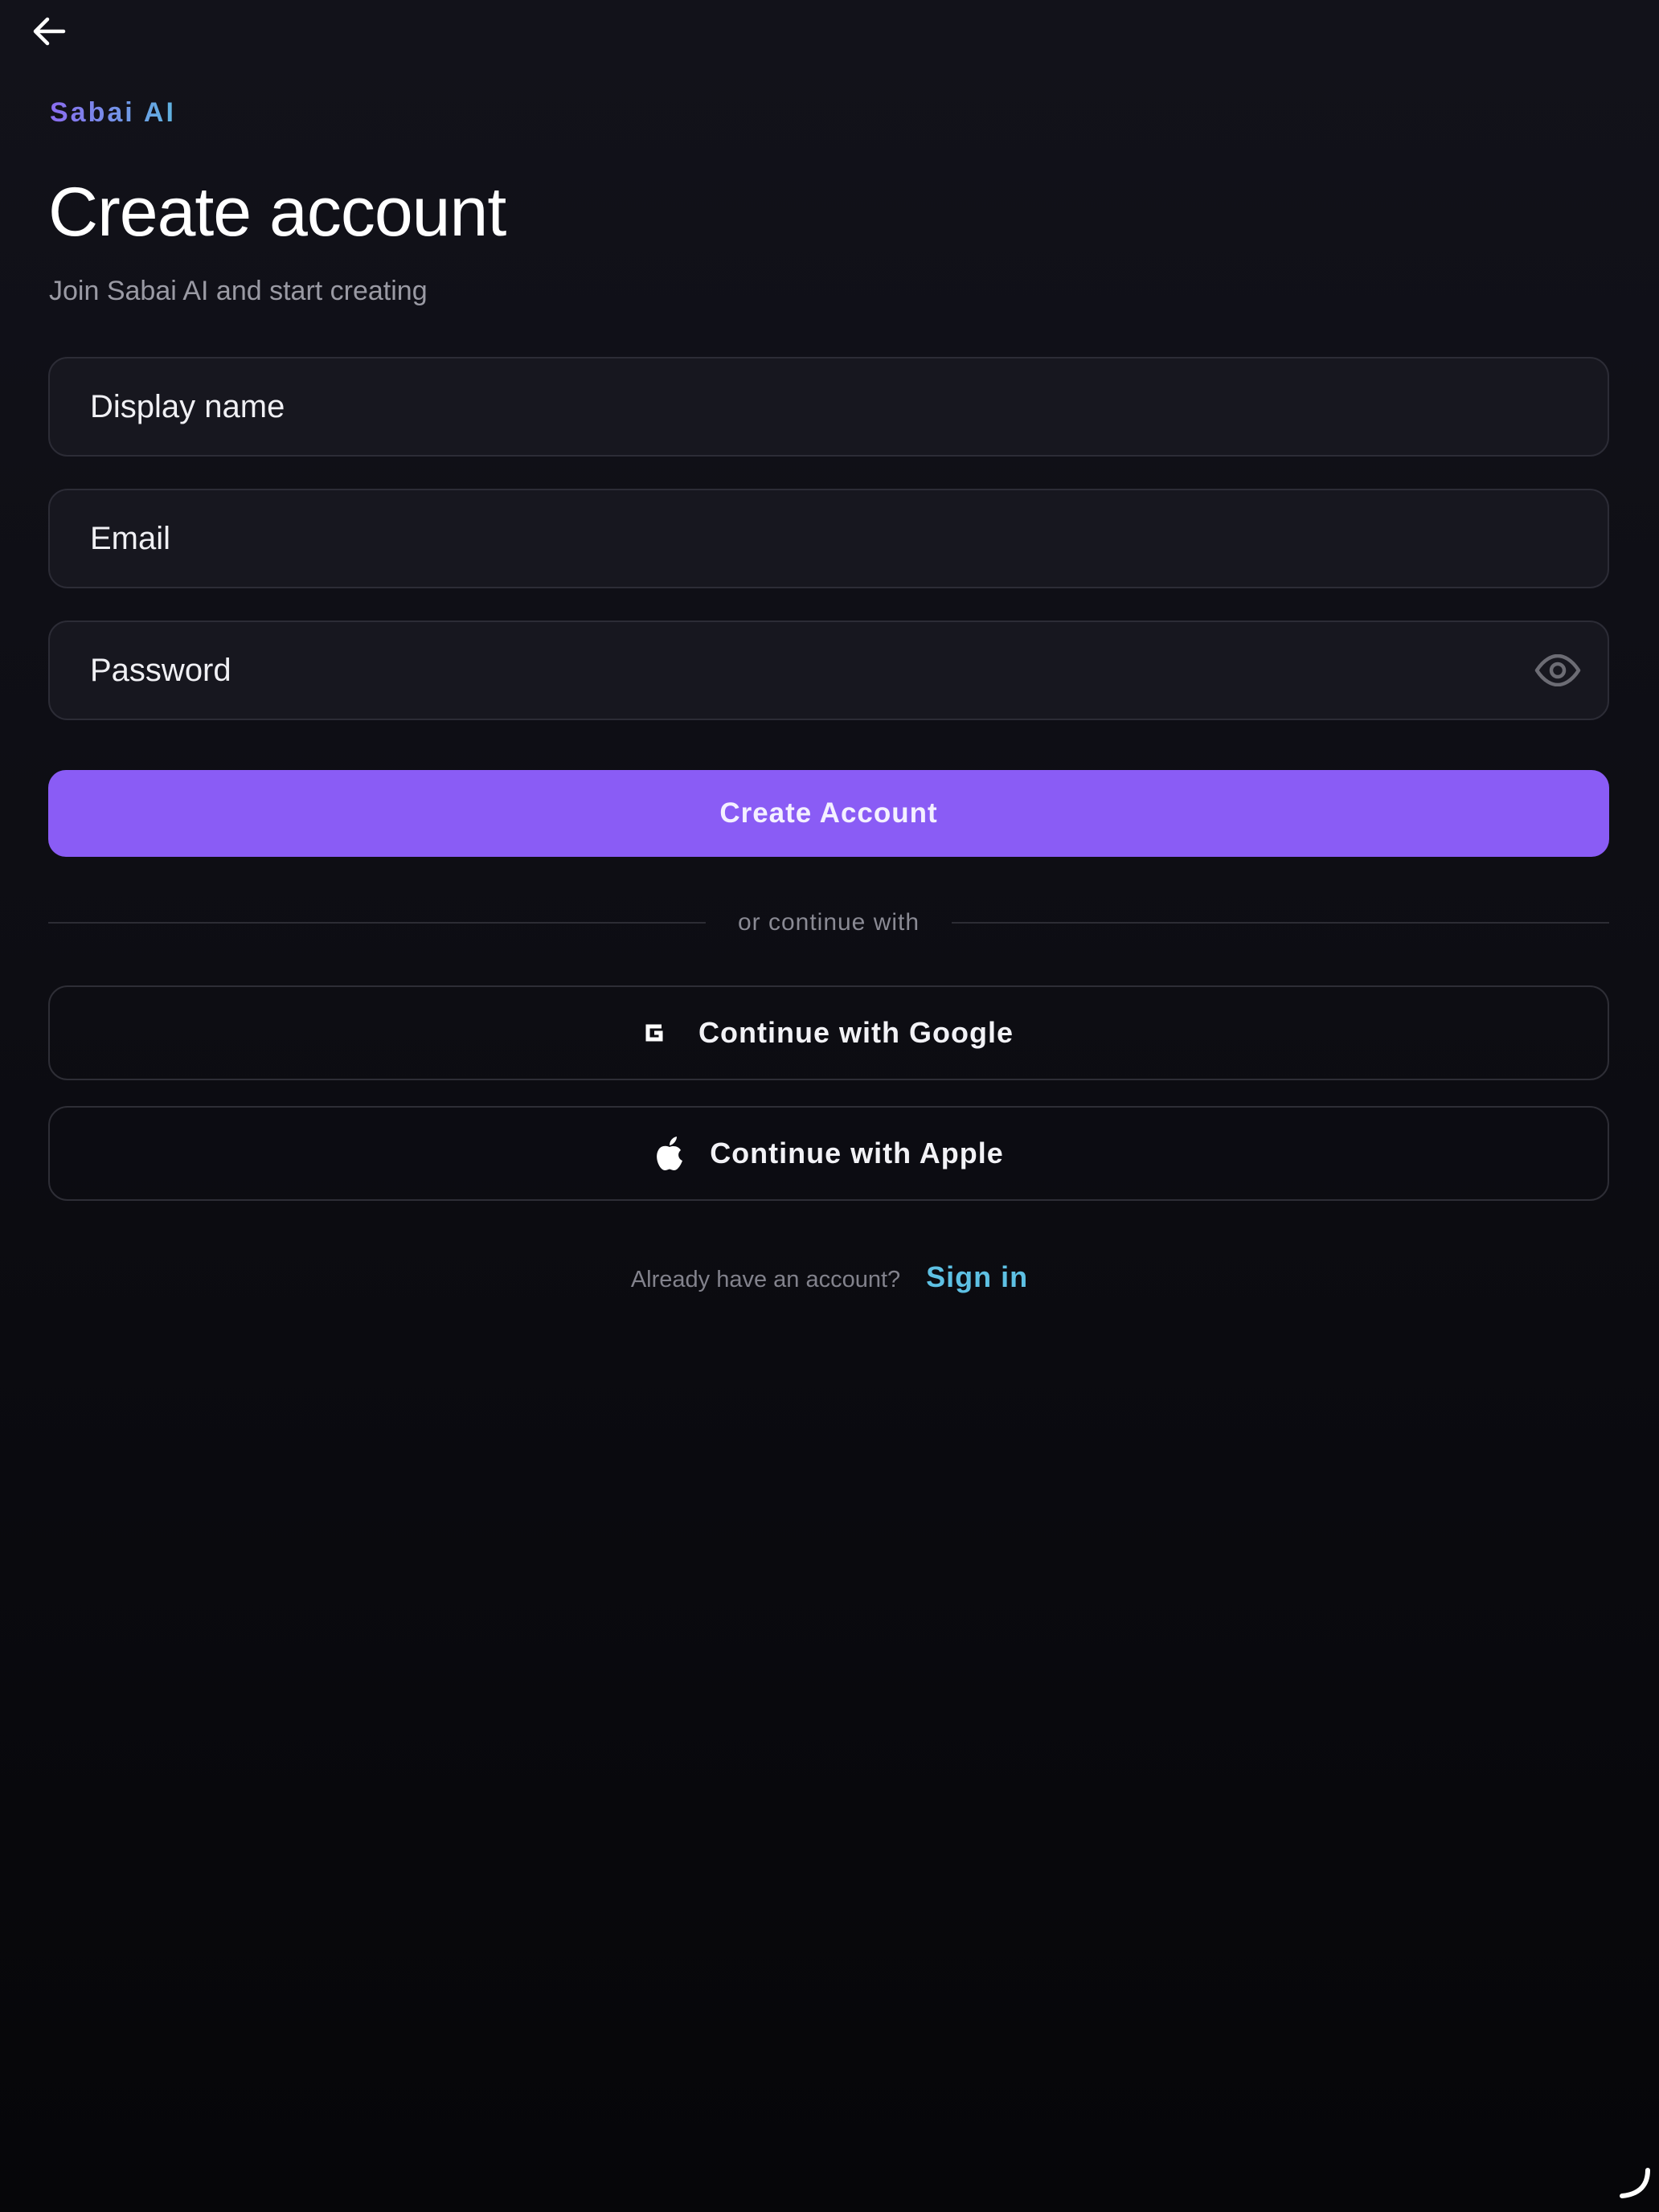  What do you see at coordinates (669, 1153) in the screenshot?
I see `apple-icon` at bounding box center [669, 1153].